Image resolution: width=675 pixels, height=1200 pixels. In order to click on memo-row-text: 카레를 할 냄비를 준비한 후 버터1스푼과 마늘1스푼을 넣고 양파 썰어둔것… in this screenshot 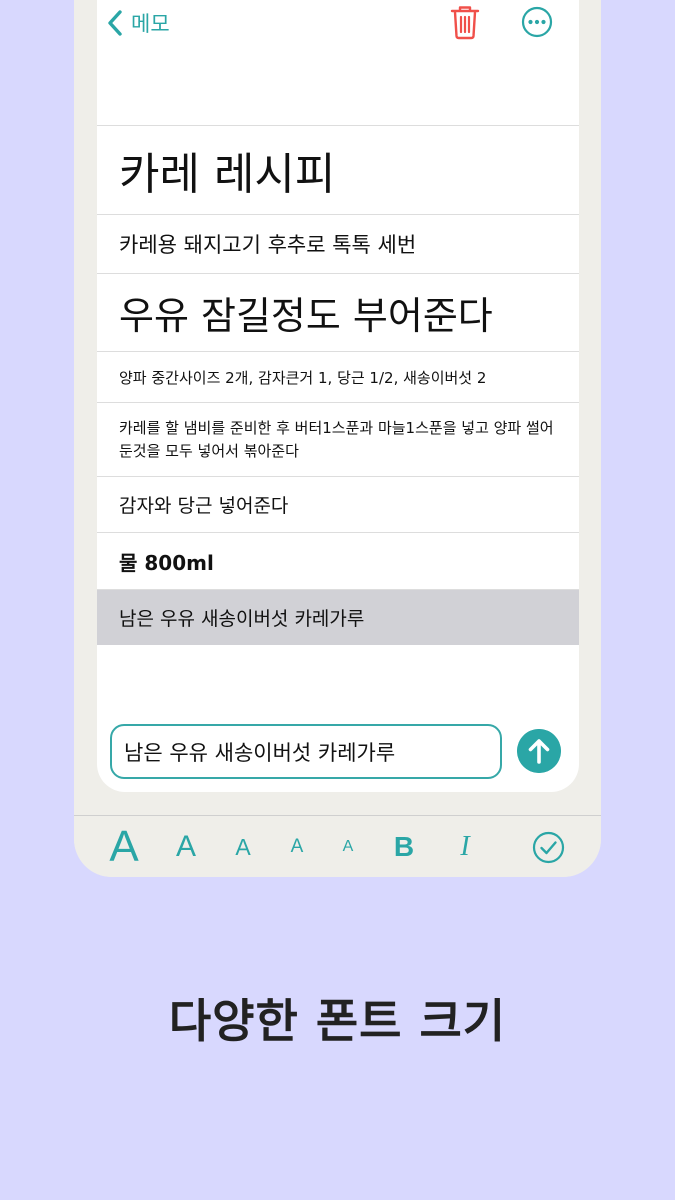, I will do `click(336, 439)`.